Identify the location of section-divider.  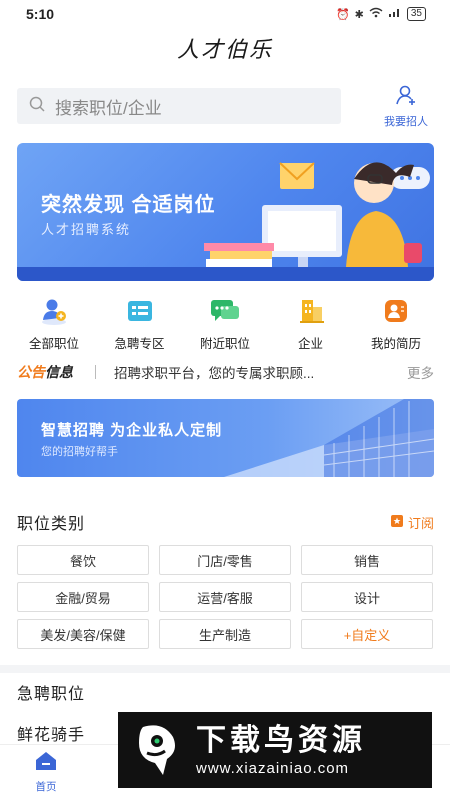
(225, 669).